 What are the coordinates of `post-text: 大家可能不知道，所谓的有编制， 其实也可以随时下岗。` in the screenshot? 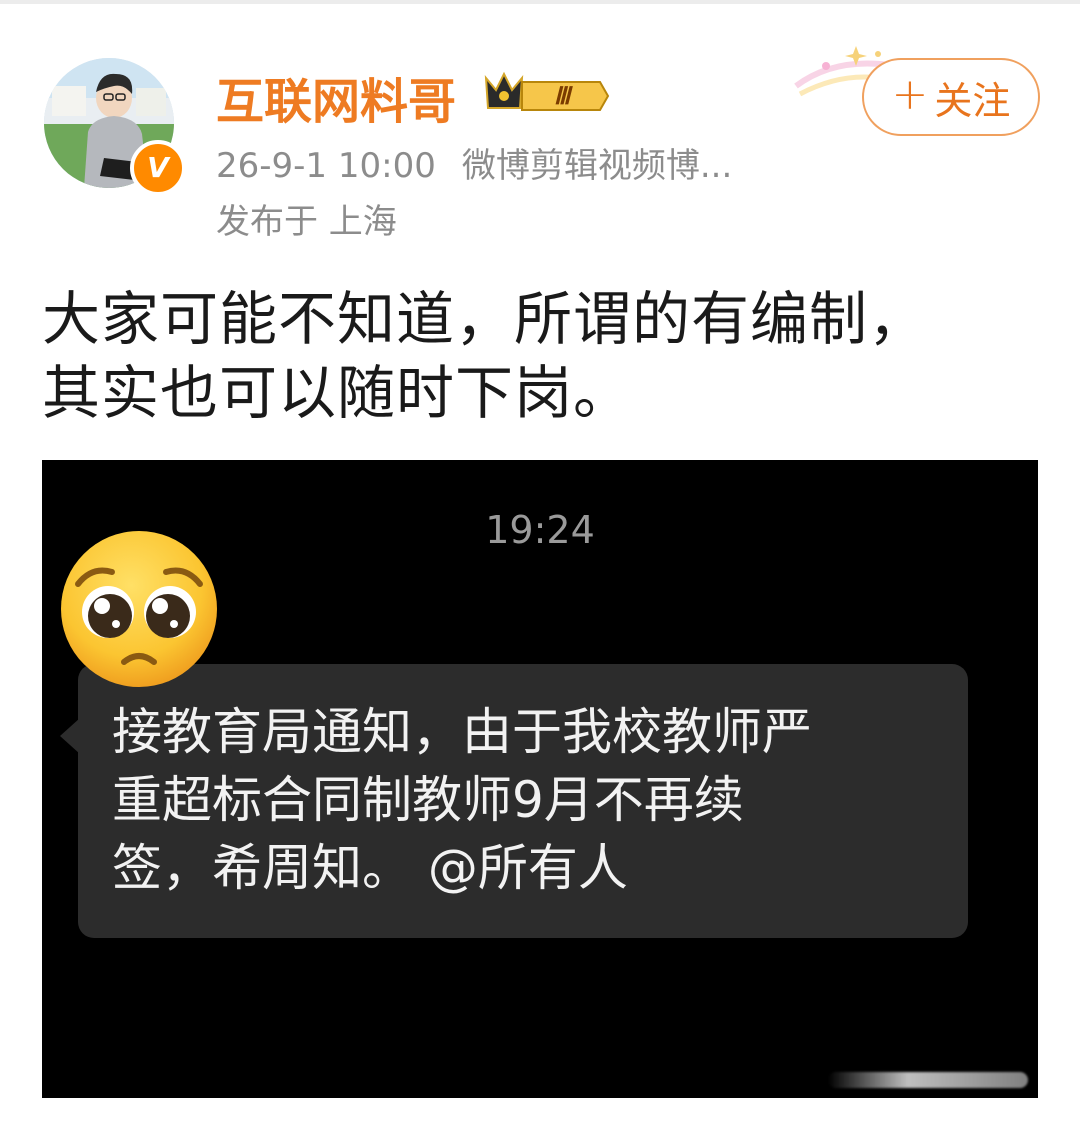 It's located at (542, 356).